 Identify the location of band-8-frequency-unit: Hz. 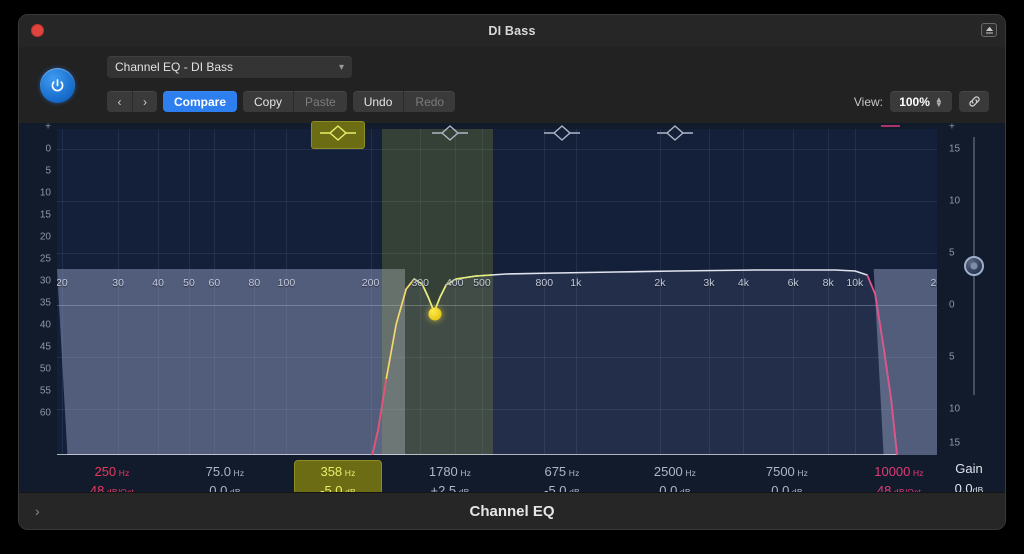
(917, 473).